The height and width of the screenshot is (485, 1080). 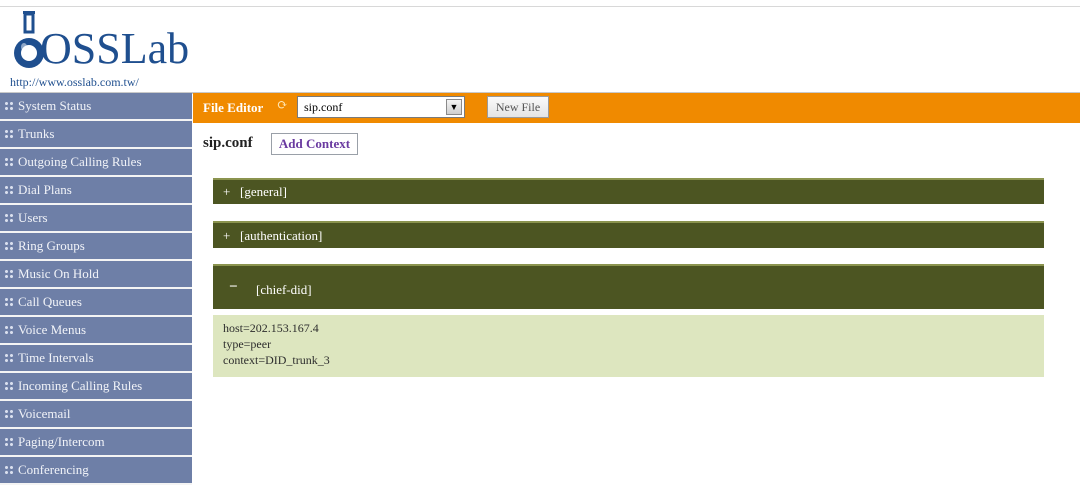 What do you see at coordinates (52, 329) in the screenshot?
I see `sidebar-item-label: Voice Menus` at bounding box center [52, 329].